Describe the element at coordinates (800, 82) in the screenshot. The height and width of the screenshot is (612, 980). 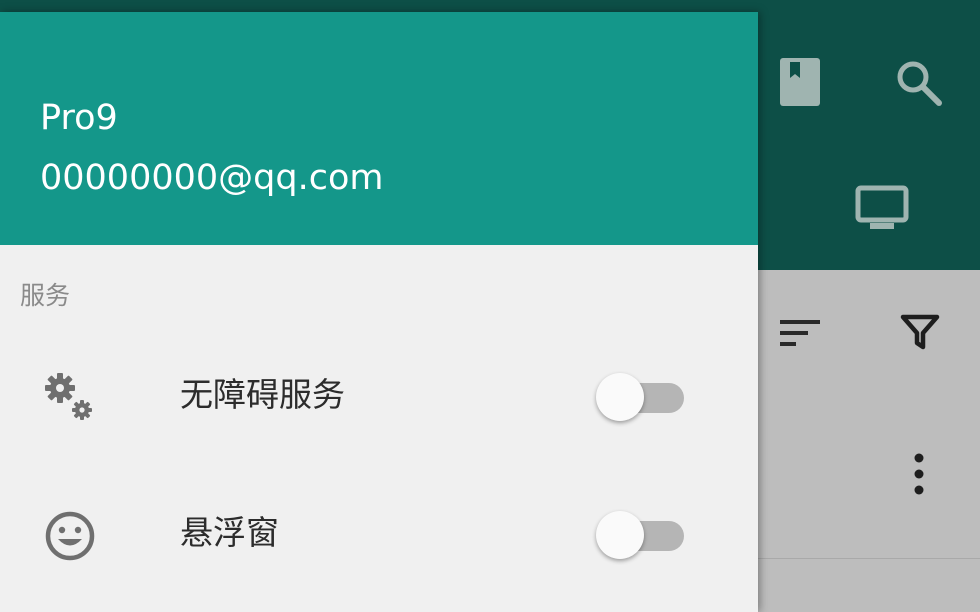
I see `bookmark-icon` at that location.